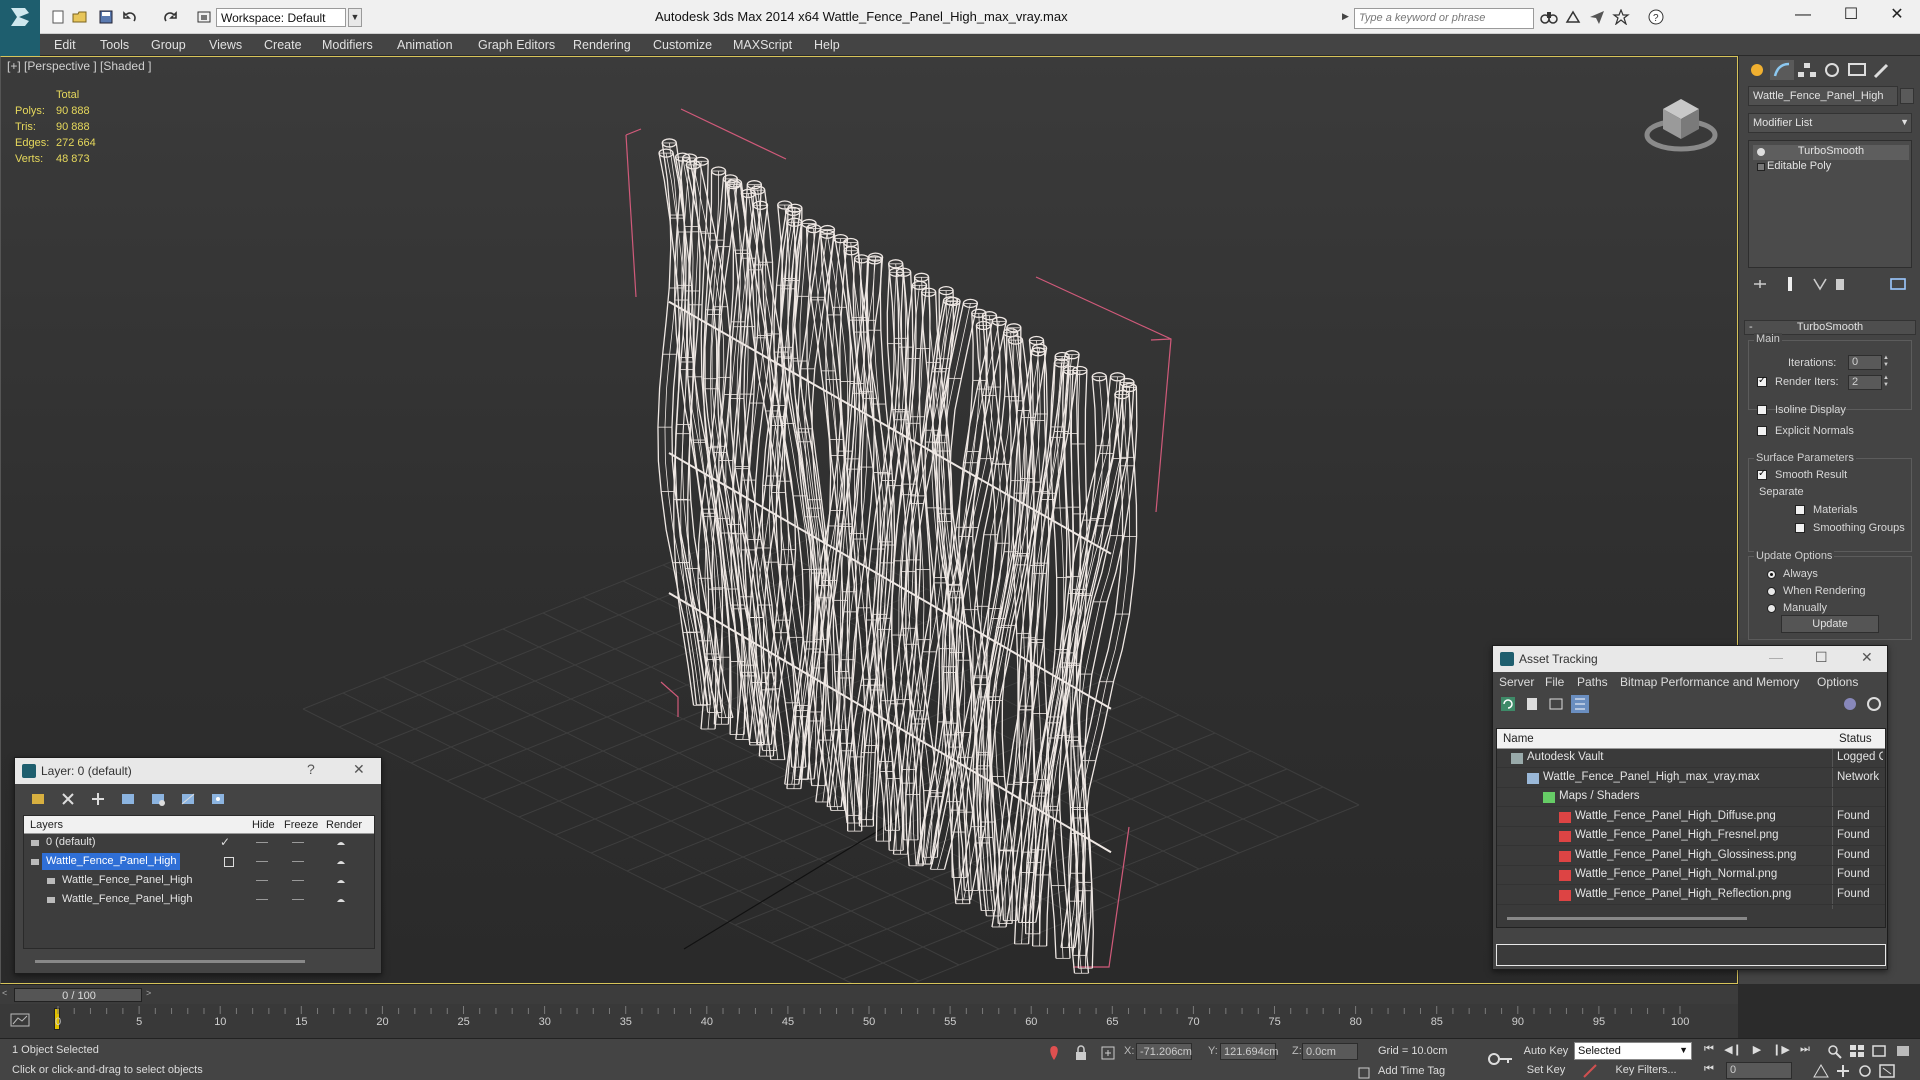 This screenshot has height=1080, width=1920. Describe the element at coordinates (1857, 70) in the screenshot. I see `display-tab-icon` at that location.